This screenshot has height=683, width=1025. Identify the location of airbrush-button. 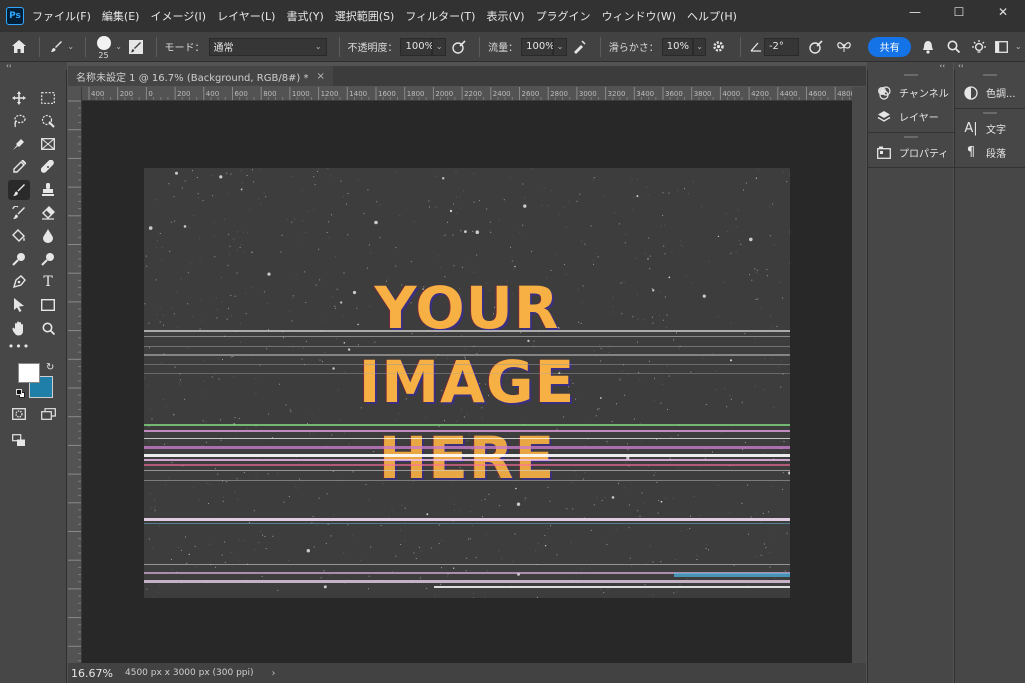
(579, 46).